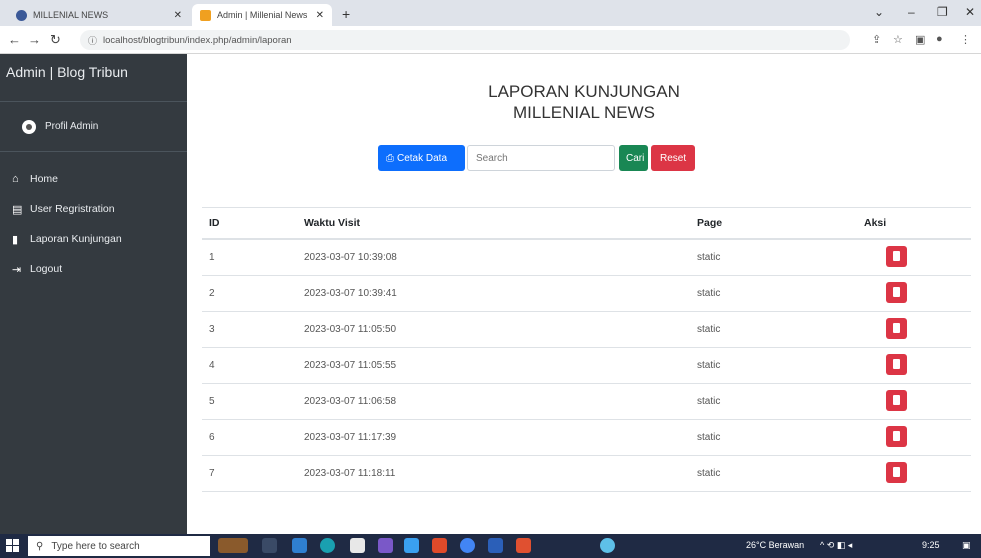 The width and height of the screenshot is (981, 558). Describe the element at coordinates (212, 257) in the screenshot. I see `cell-id: 1` at that location.